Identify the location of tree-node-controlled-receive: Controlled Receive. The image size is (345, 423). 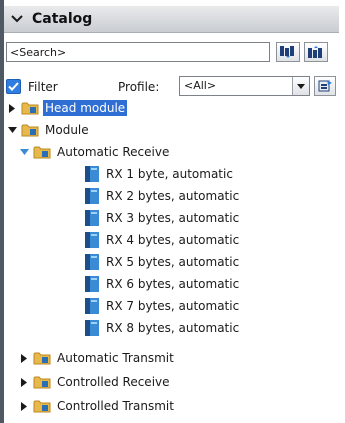
(95, 382).